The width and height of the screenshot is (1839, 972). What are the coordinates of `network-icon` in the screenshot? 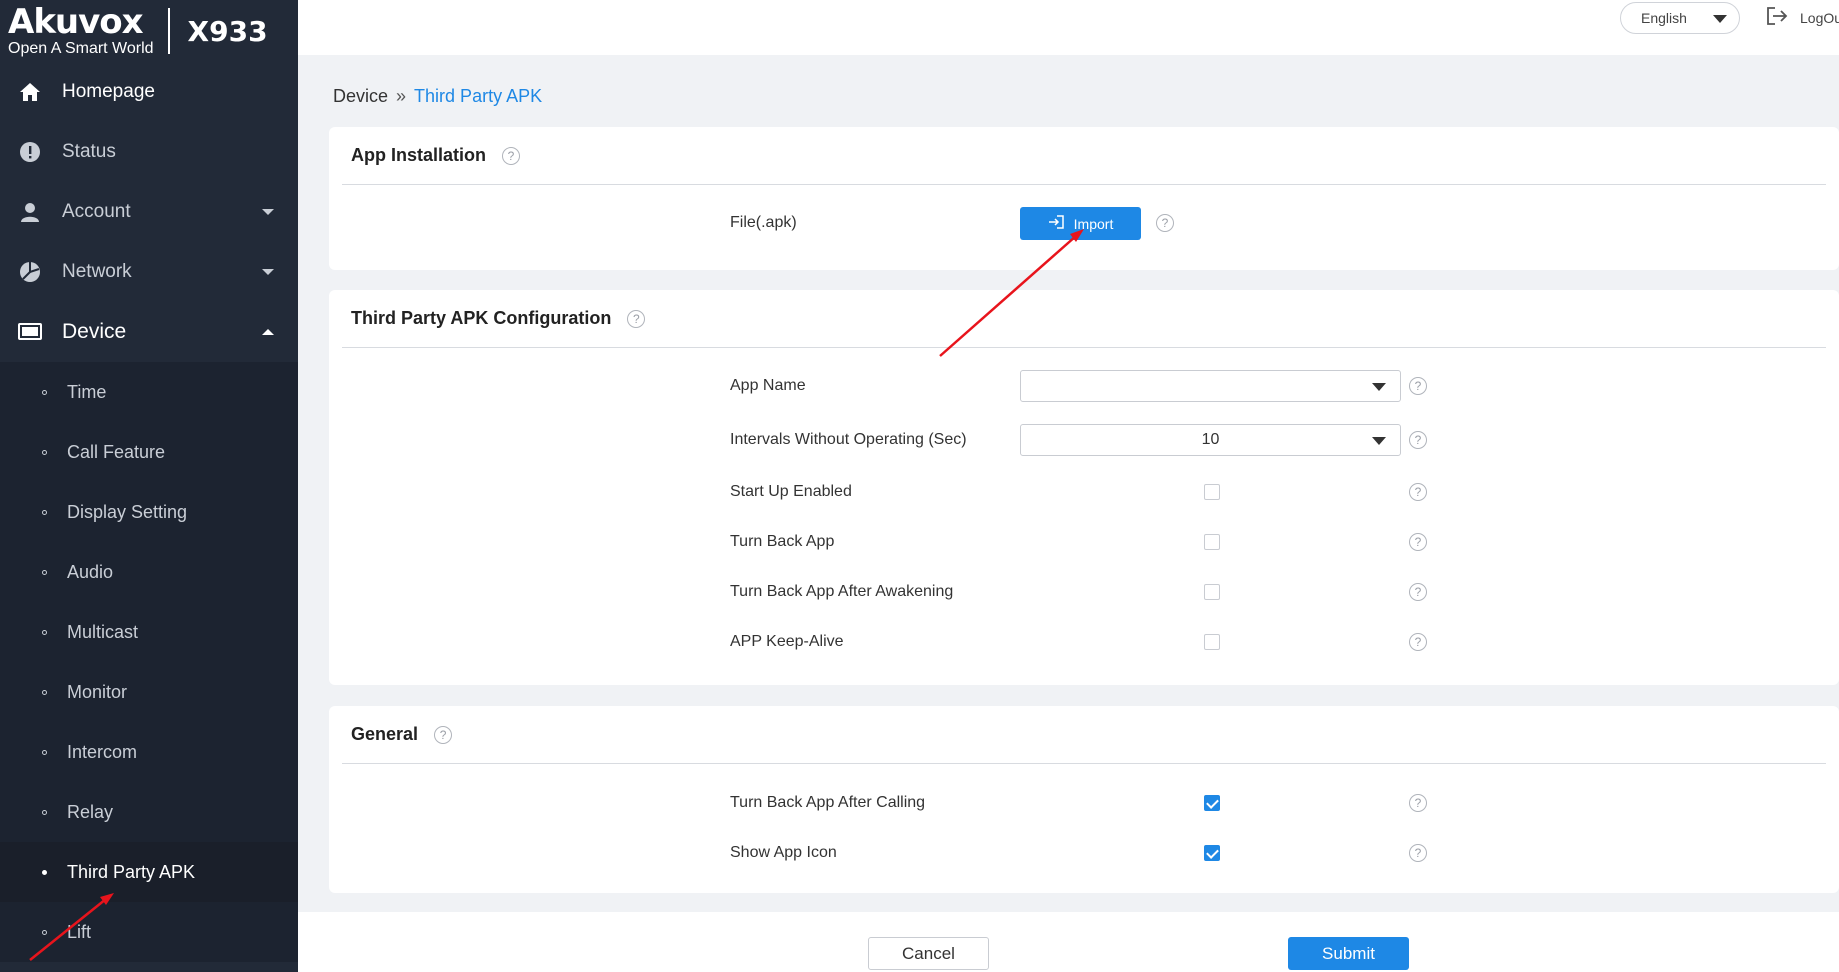 It's located at (30, 272).